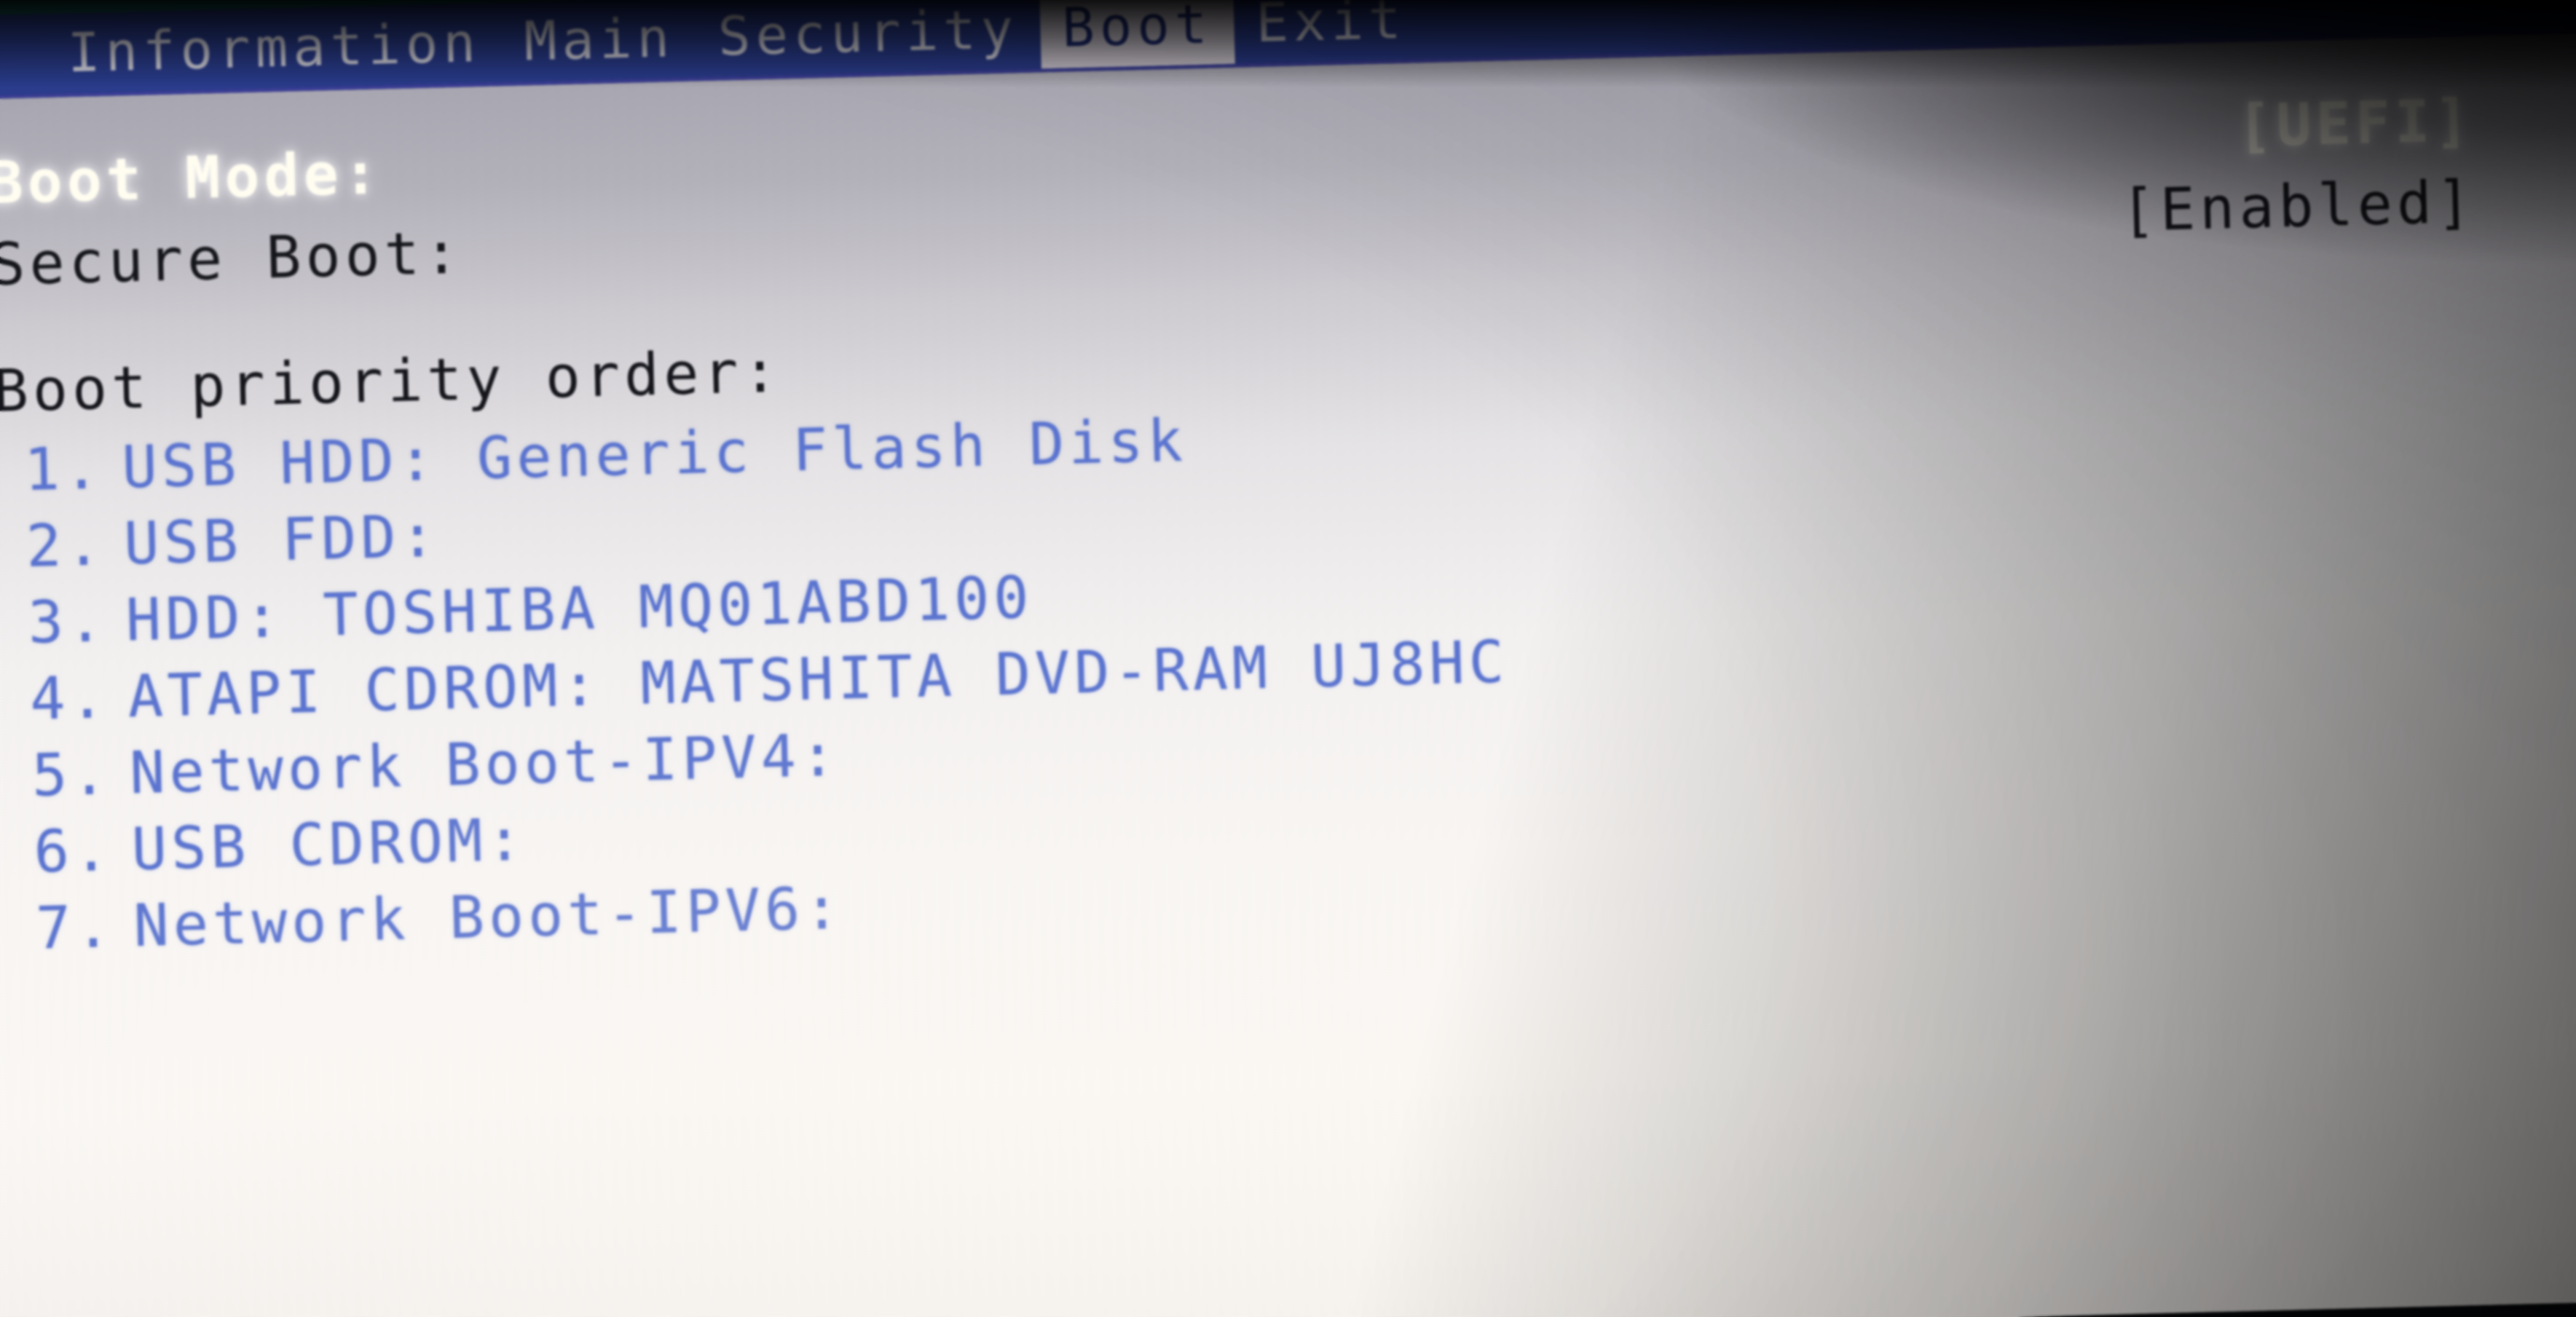 This screenshot has height=1317, width=2576. Describe the element at coordinates (868, 38) in the screenshot. I see `tab-security: Security` at that location.